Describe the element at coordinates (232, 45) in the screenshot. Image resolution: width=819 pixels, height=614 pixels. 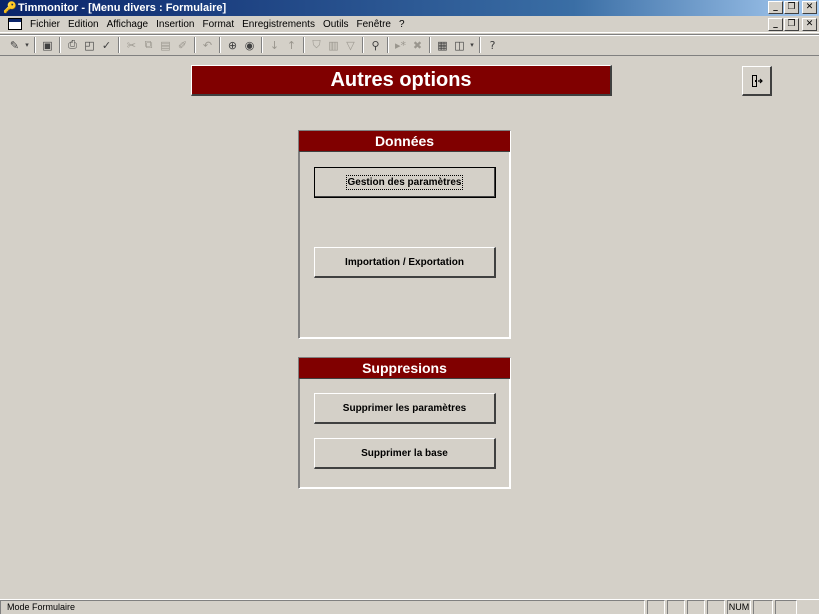
I see `hyperlink-icon: ⊕` at that location.